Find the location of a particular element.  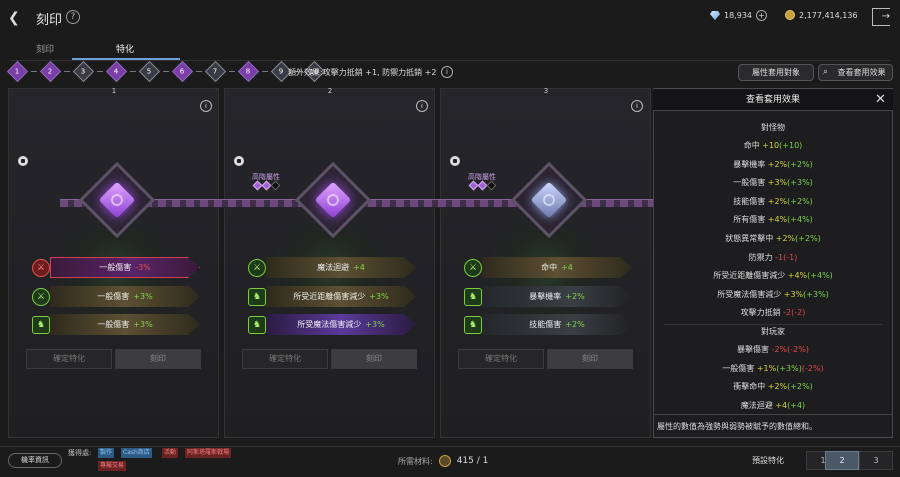

progress-node-number: 8 is located at coordinates (248, 71).